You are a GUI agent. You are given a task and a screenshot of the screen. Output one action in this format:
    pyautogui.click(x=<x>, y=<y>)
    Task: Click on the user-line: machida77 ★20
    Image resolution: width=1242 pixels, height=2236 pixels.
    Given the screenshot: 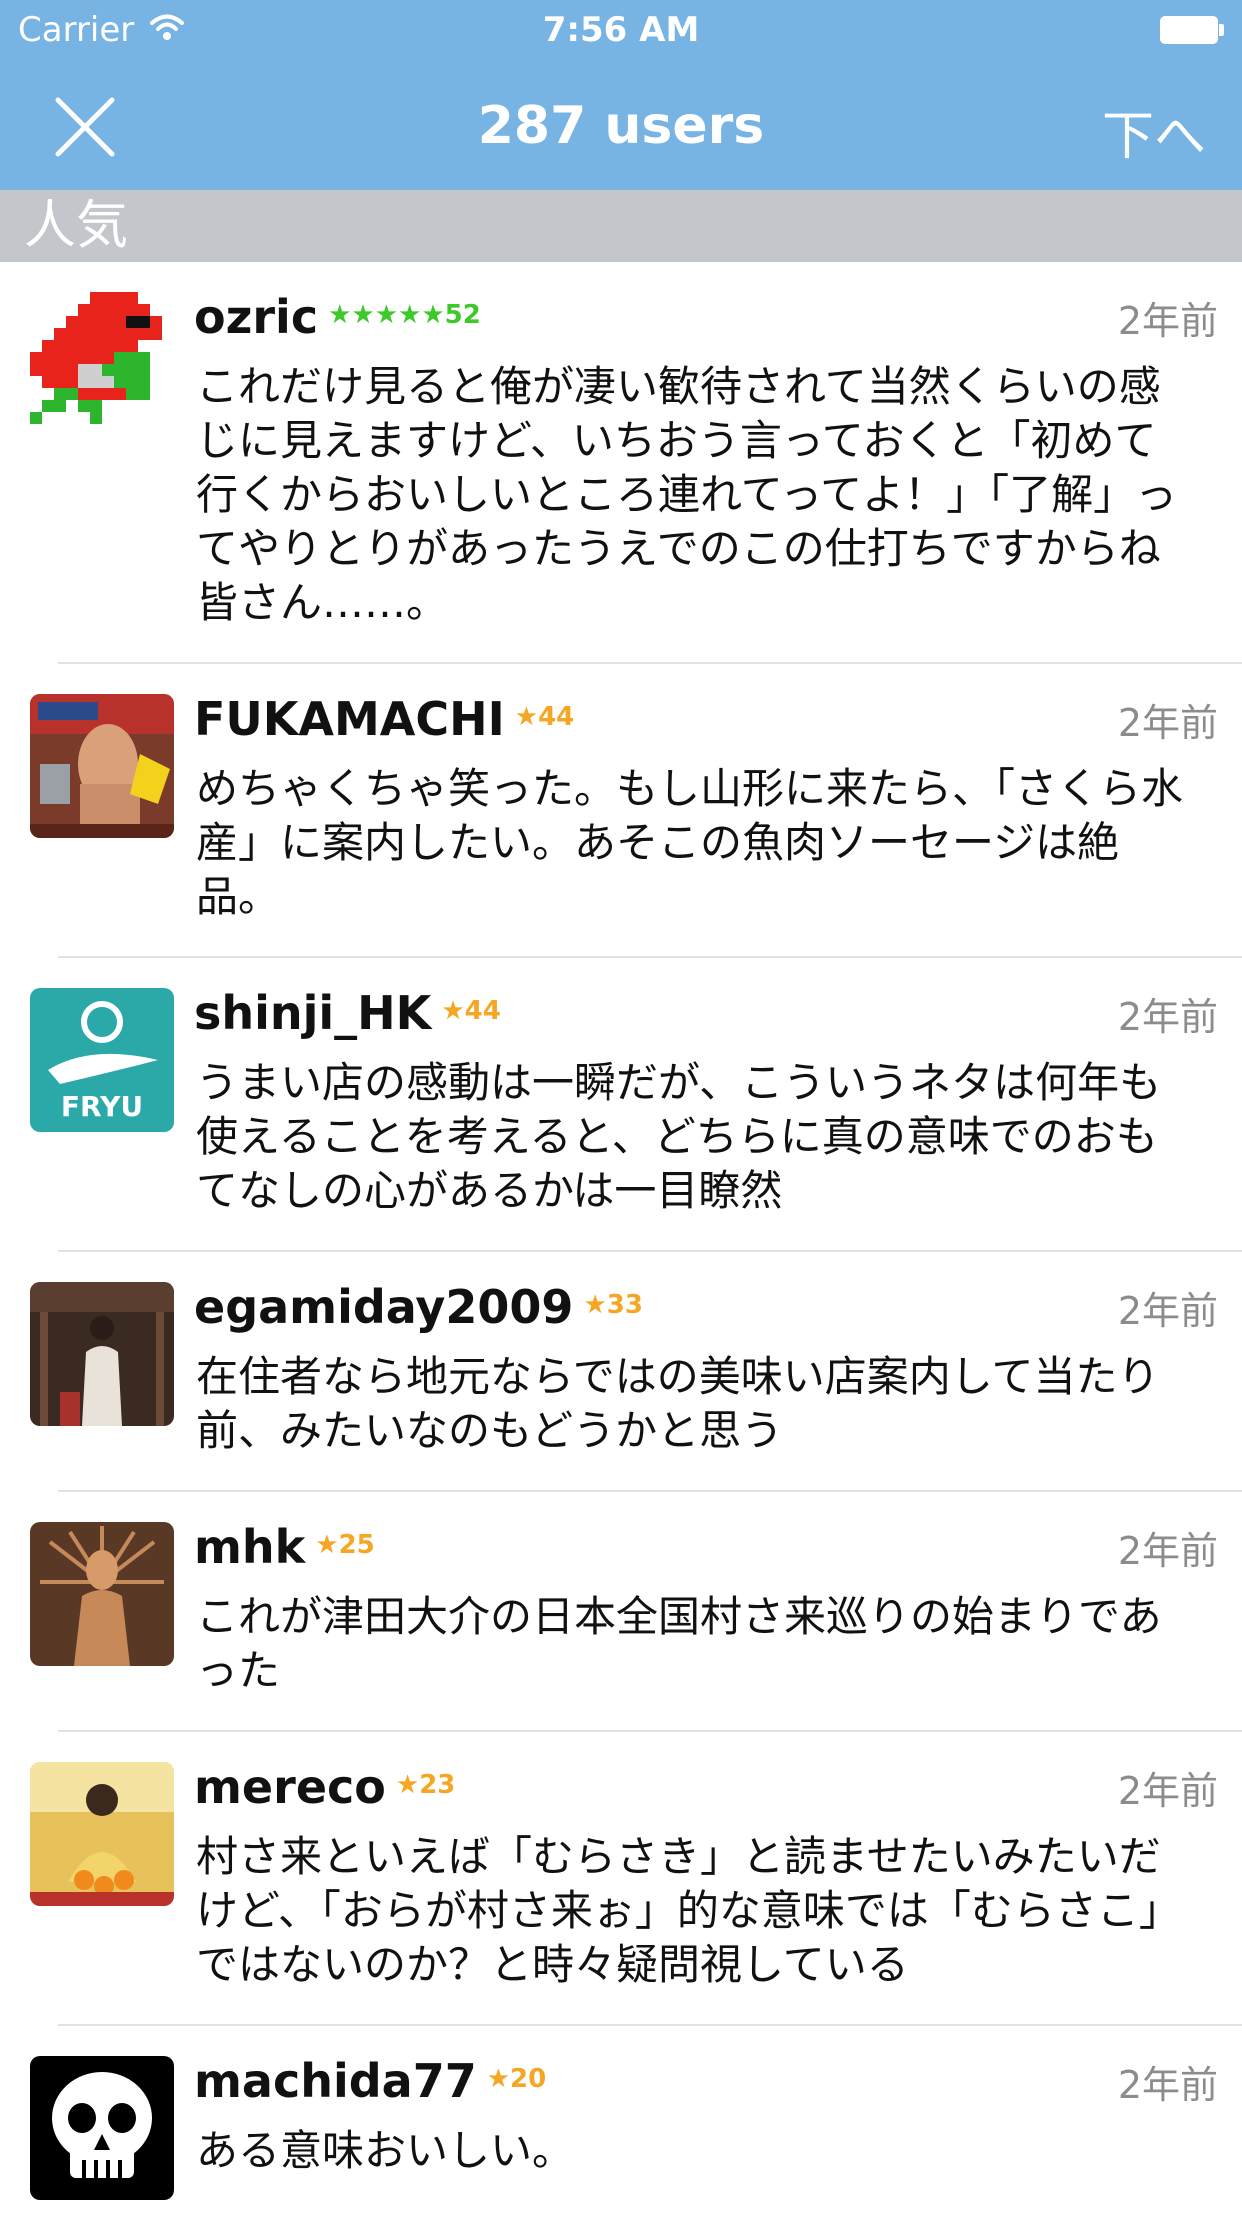 What is the action you would take?
    pyautogui.click(x=370, y=2082)
    